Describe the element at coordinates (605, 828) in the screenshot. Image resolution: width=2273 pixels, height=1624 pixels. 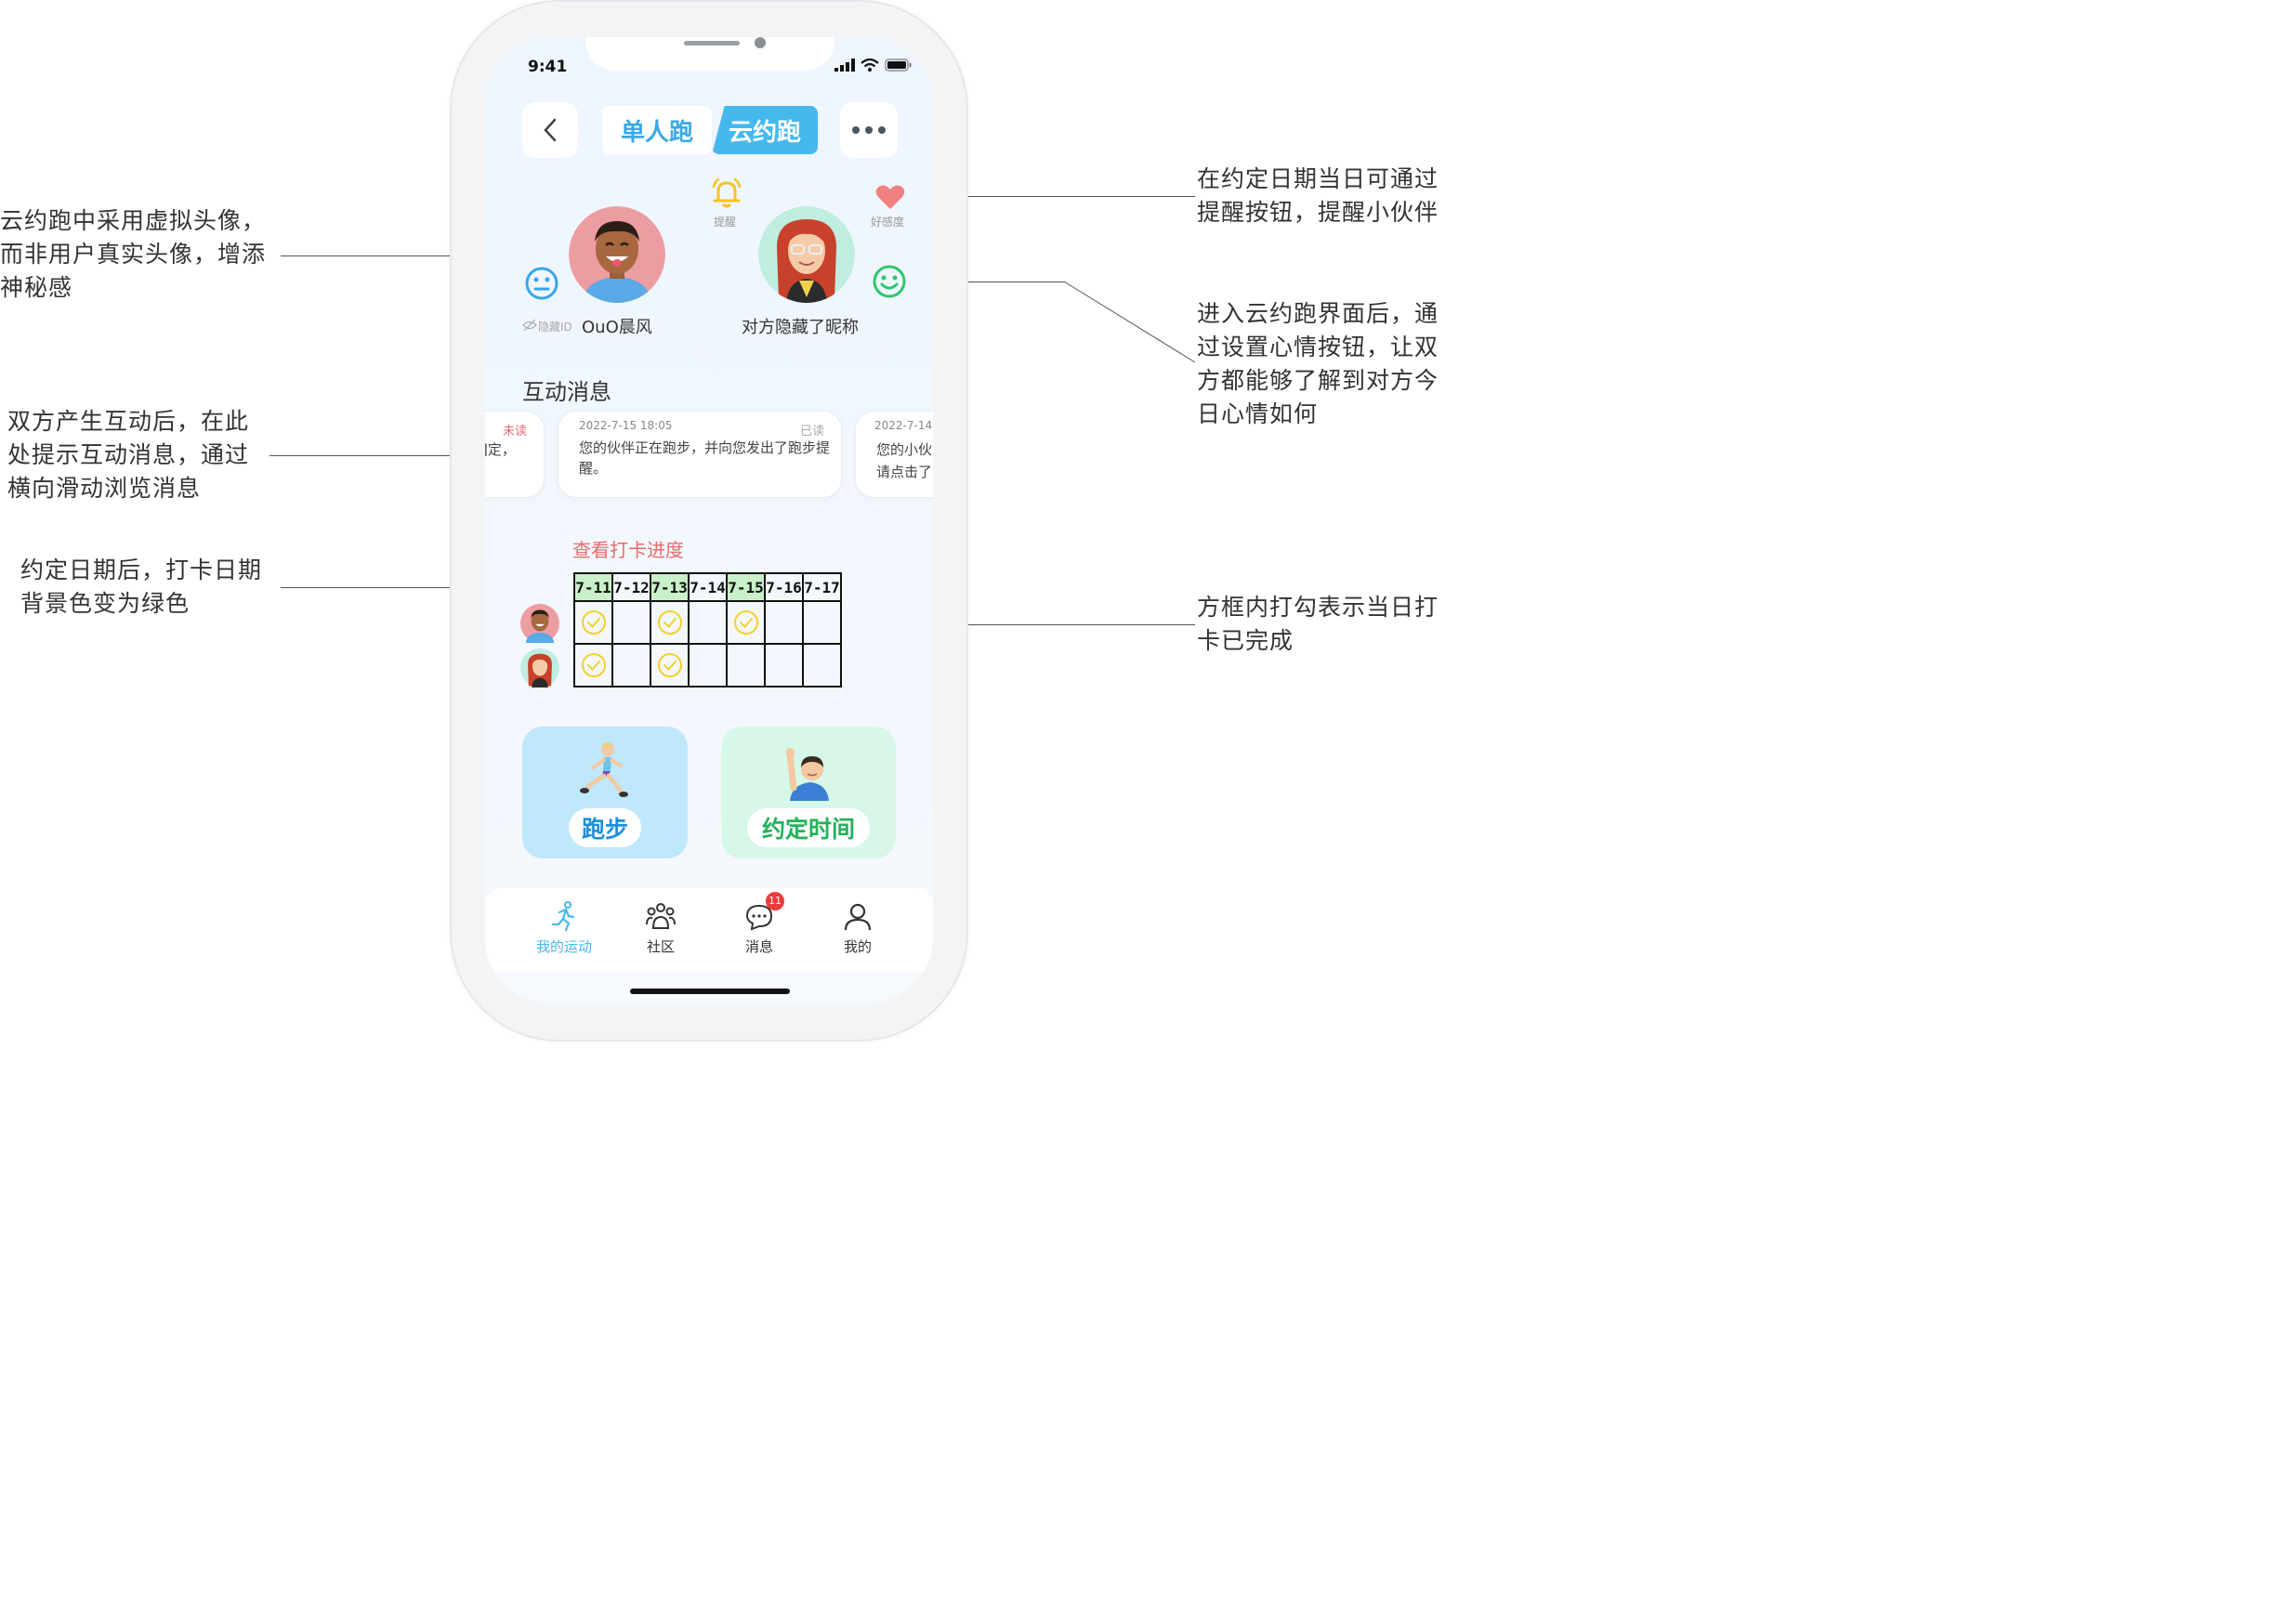
I see `run-button: 跑步` at that location.